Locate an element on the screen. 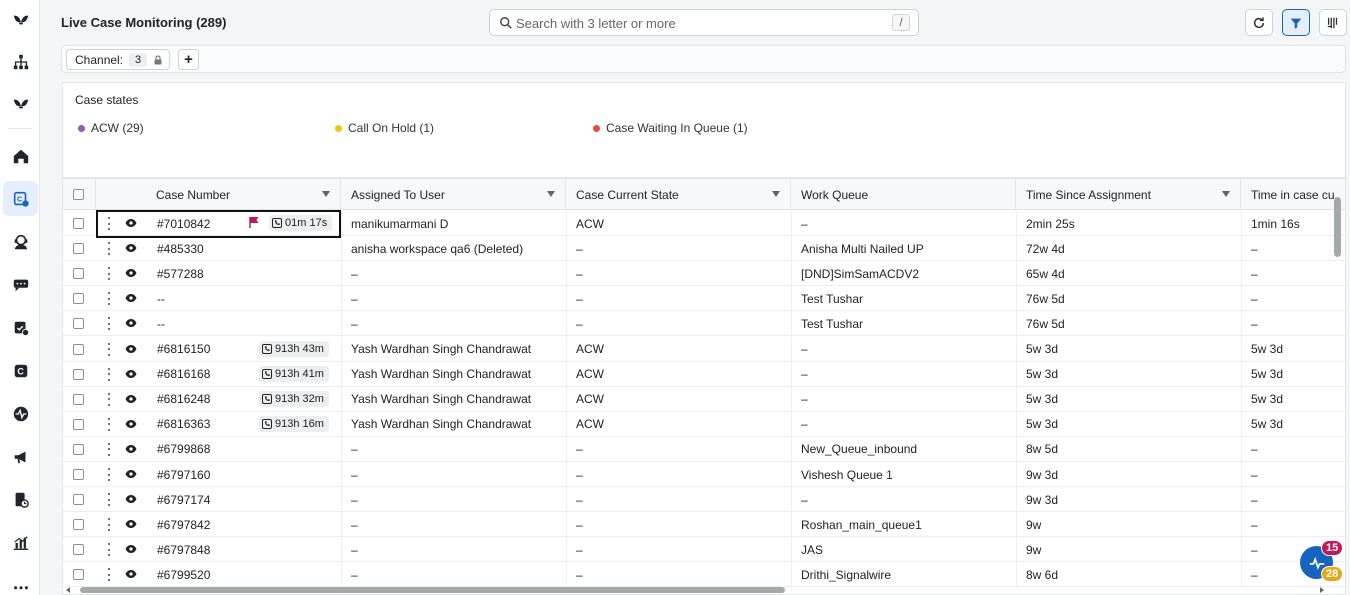 The image size is (1350, 595). filter-button is located at coordinates (1296, 22).